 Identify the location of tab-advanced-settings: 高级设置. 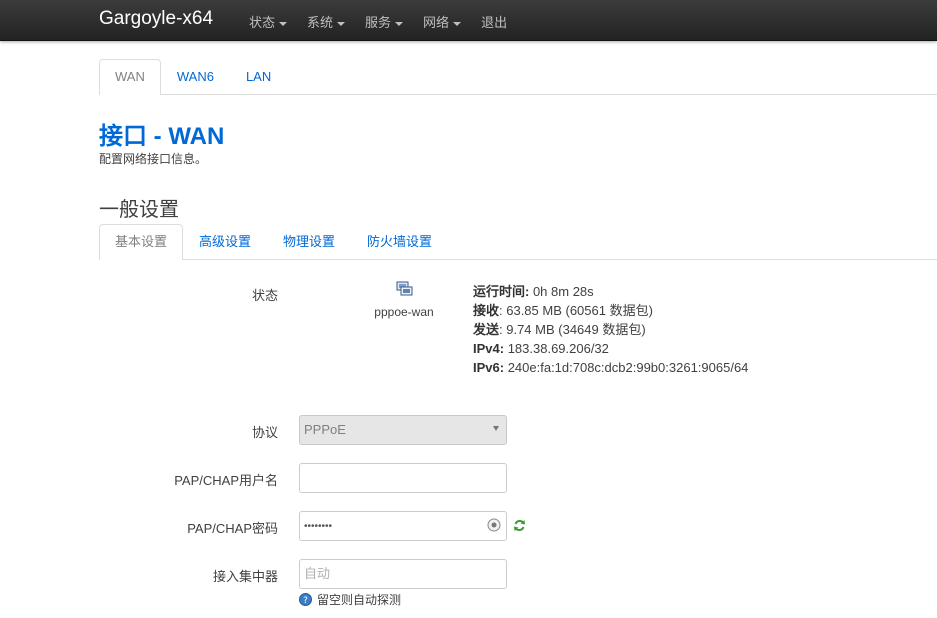
(225, 241).